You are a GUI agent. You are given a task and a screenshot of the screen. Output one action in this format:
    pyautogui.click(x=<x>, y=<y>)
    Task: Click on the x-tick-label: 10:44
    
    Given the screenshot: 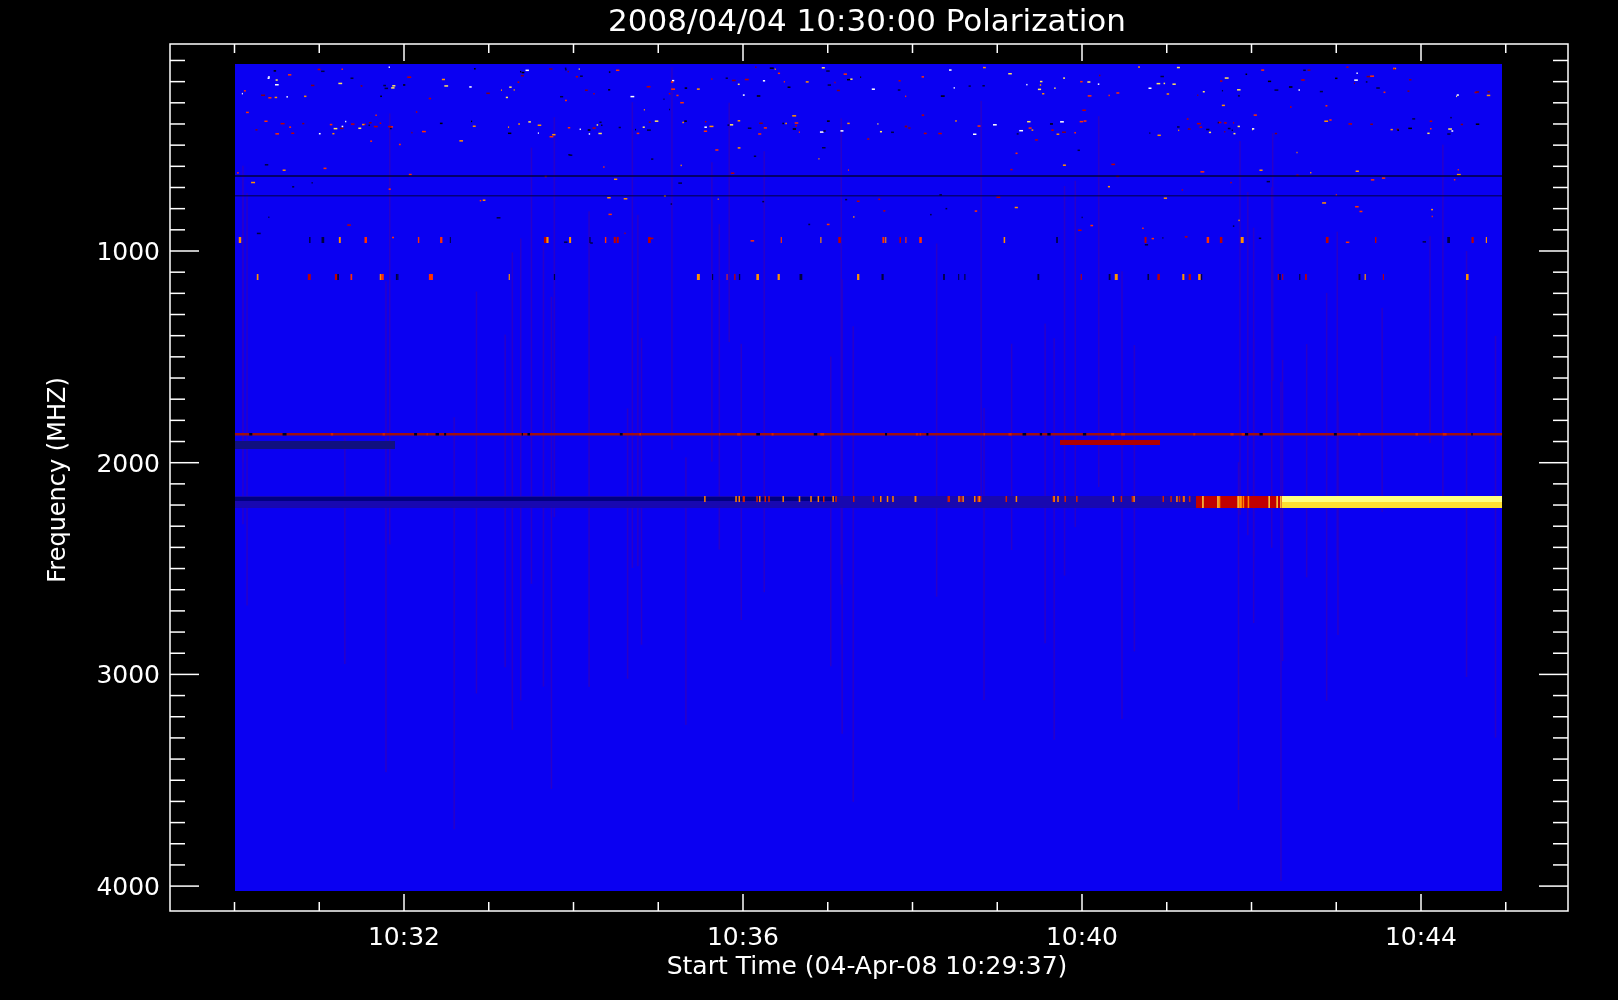 What is the action you would take?
    pyautogui.click(x=1421, y=936)
    